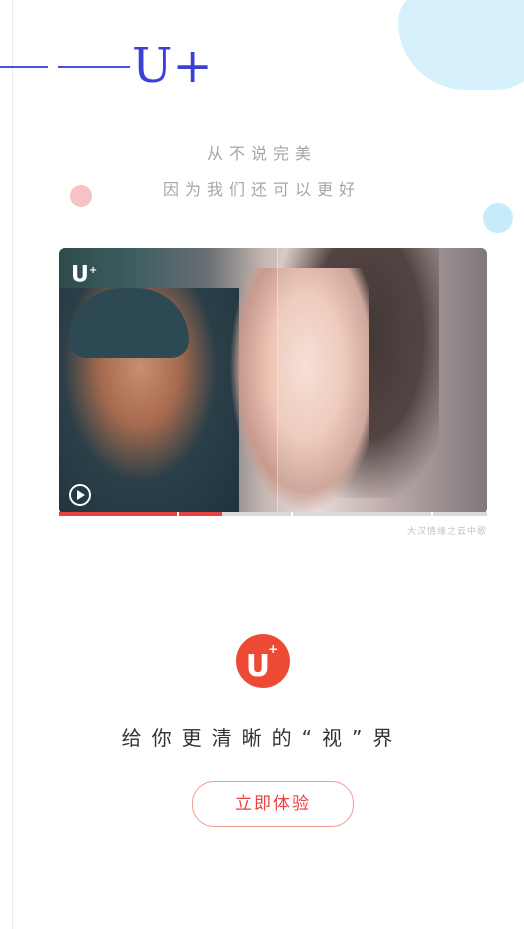 This screenshot has height=929, width=524. I want to click on video-compare-split, so click(382, 381).